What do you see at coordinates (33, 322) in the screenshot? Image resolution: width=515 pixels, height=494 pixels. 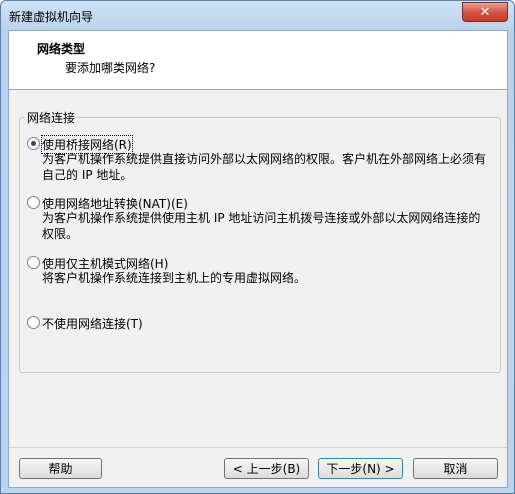 I see `radio-no-network` at bounding box center [33, 322].